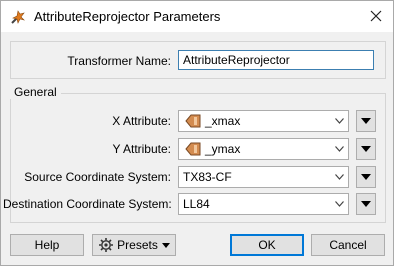 The image size is (394, 266). Describe the element at coordinates (223, 149) in the screenshot. I see `y-attribute-value: _ymax` at that location.